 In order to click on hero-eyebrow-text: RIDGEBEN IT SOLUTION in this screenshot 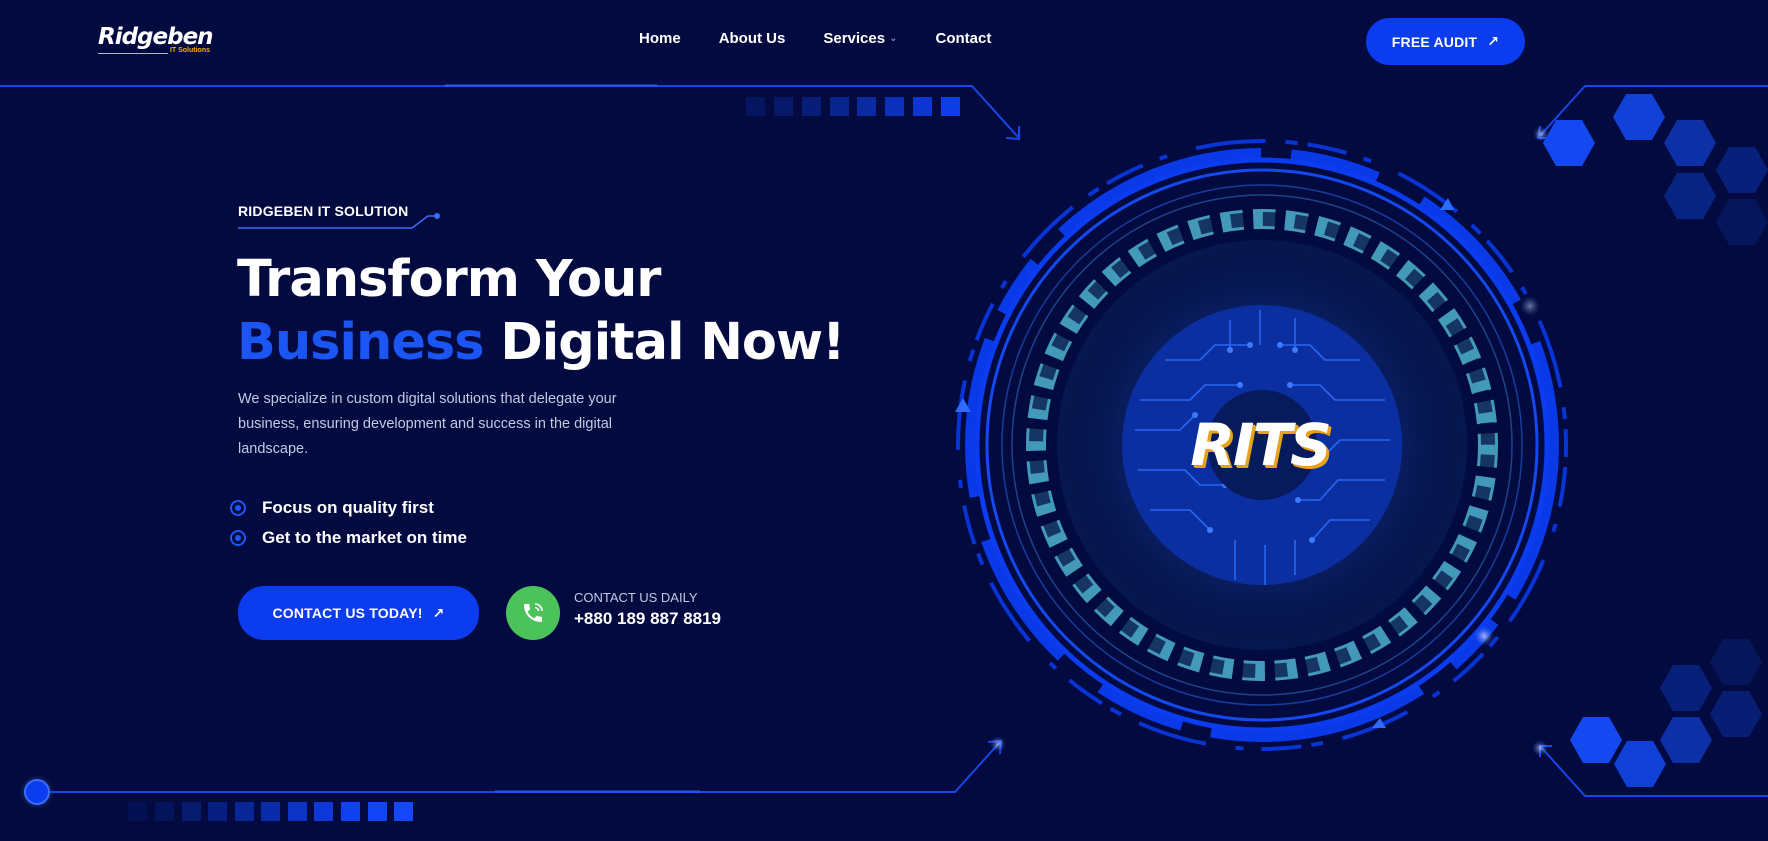, I will do `click(323, 211)`.